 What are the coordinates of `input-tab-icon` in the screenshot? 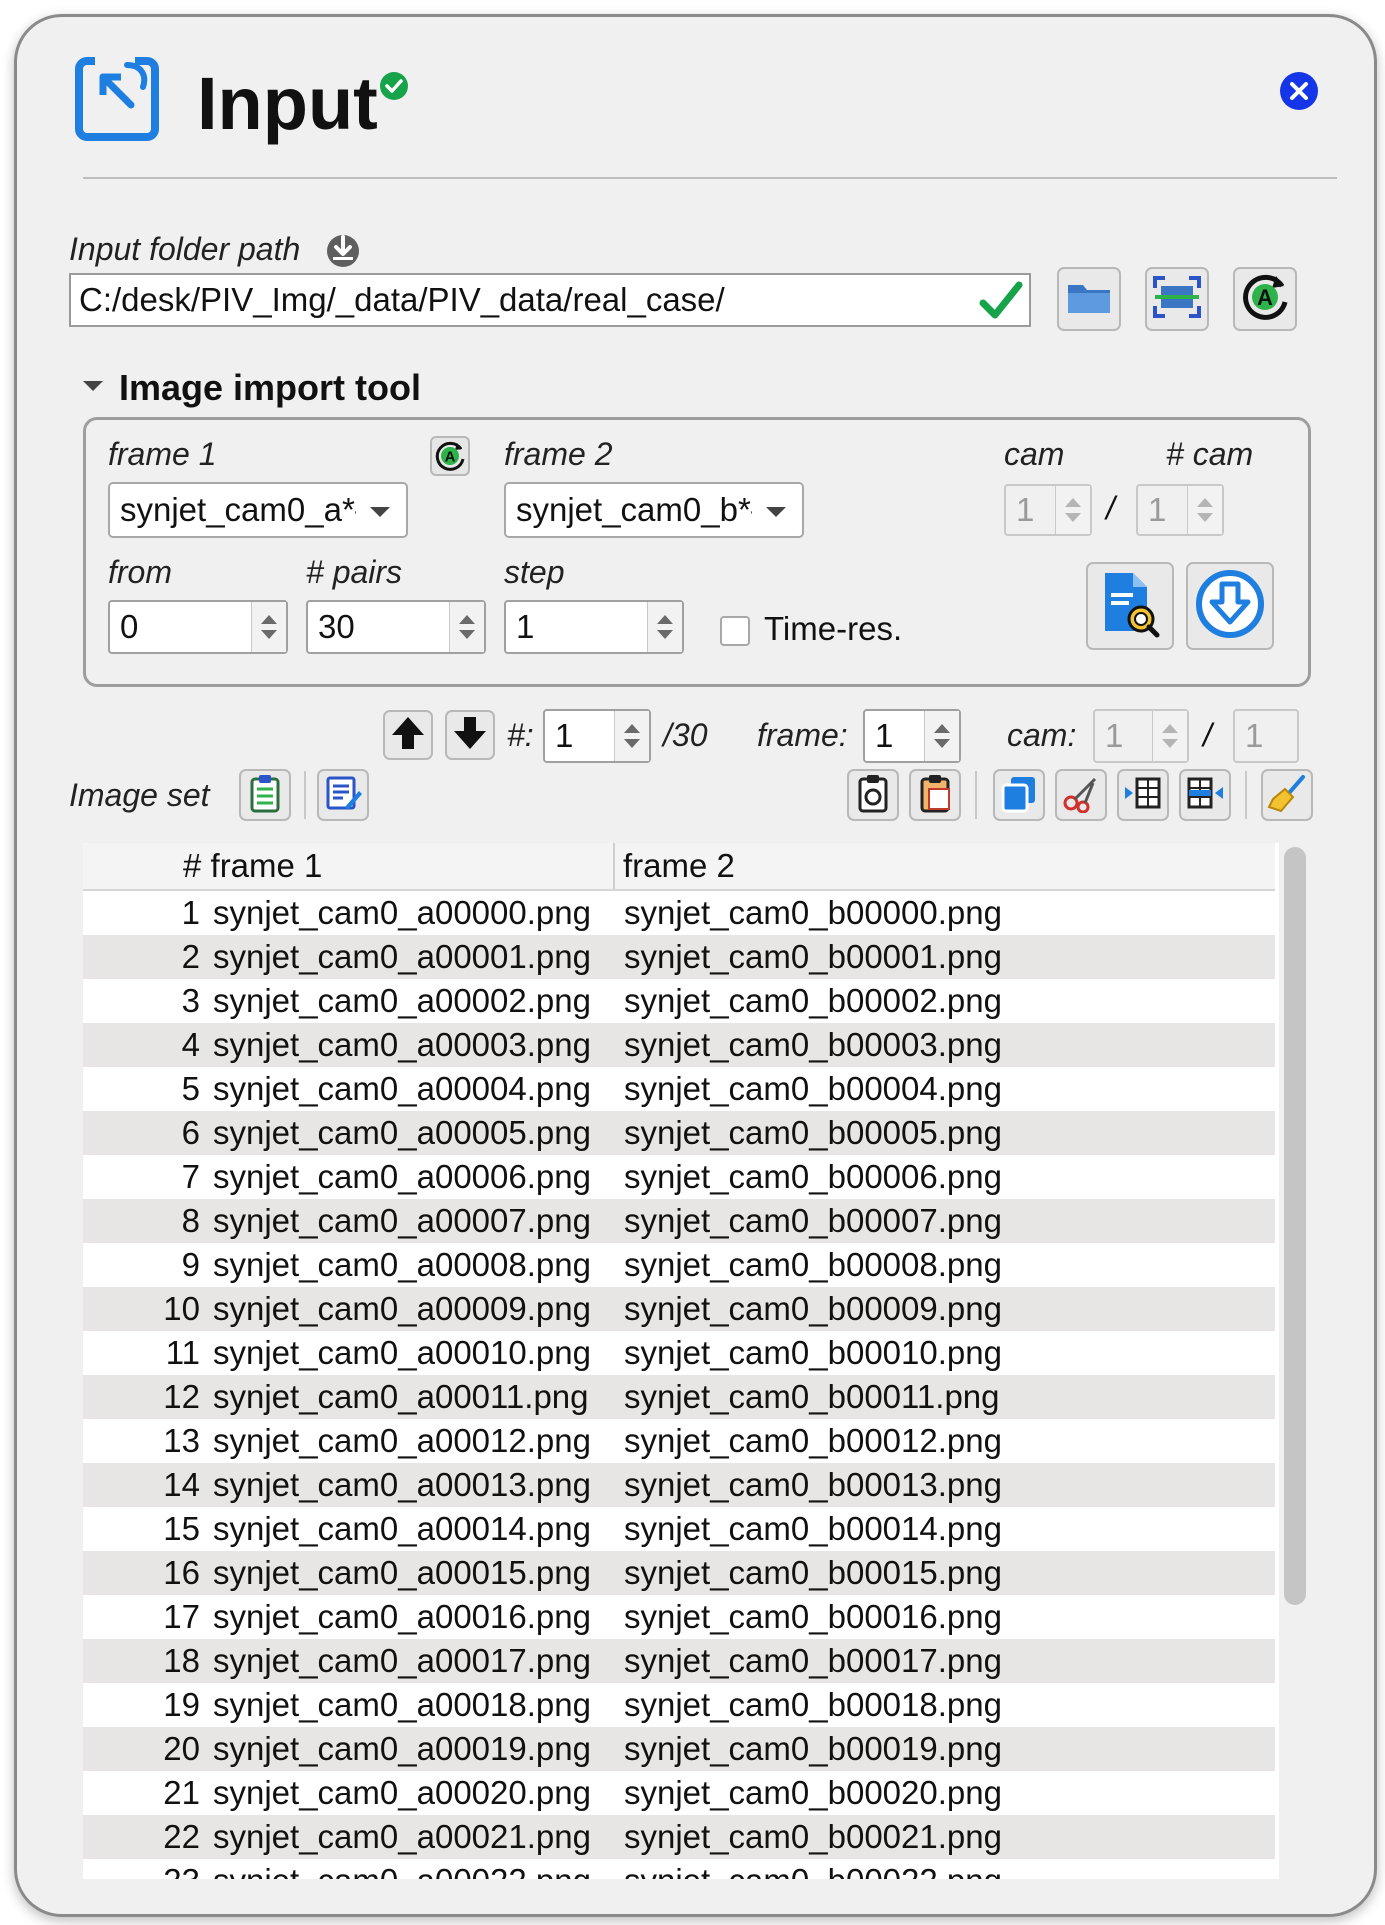 It's located at (119, 97).